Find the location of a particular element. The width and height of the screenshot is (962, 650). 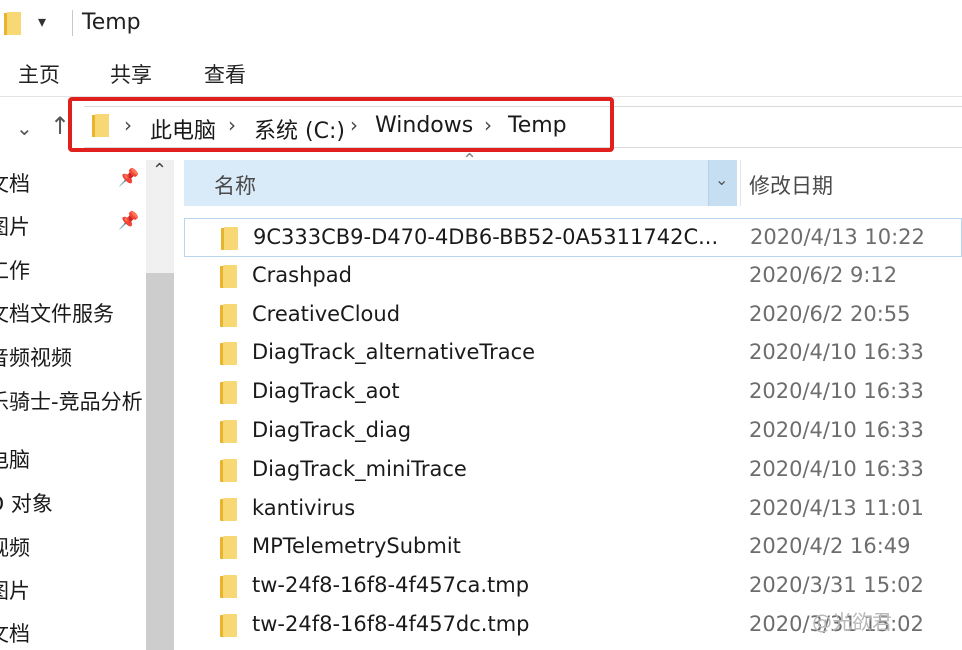

sidebar-item-pictures-pc: 图片 is located at coordinates (15, 590).